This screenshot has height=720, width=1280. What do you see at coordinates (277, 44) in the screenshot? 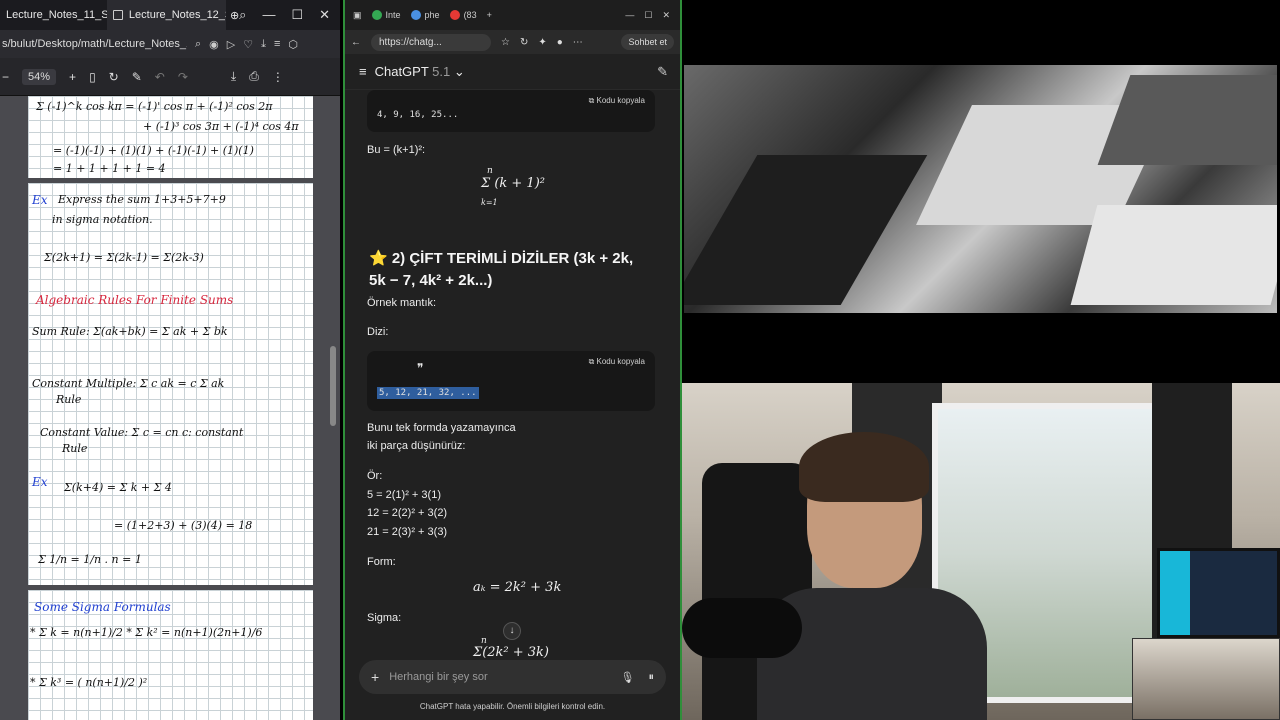
I see `menu-icon: ≡` at bounding box center [277, 44].